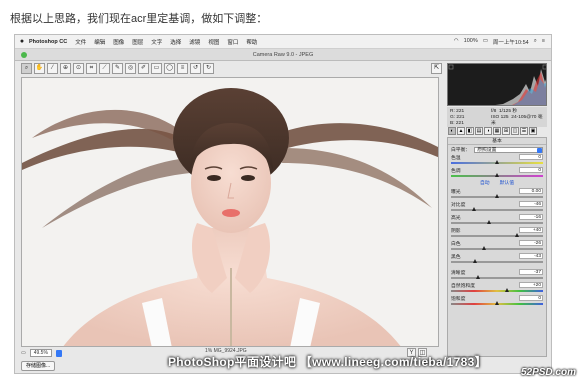 This screenshot has width=580, height=380. I want to click on slider-label: 高光, so click(456, 218).